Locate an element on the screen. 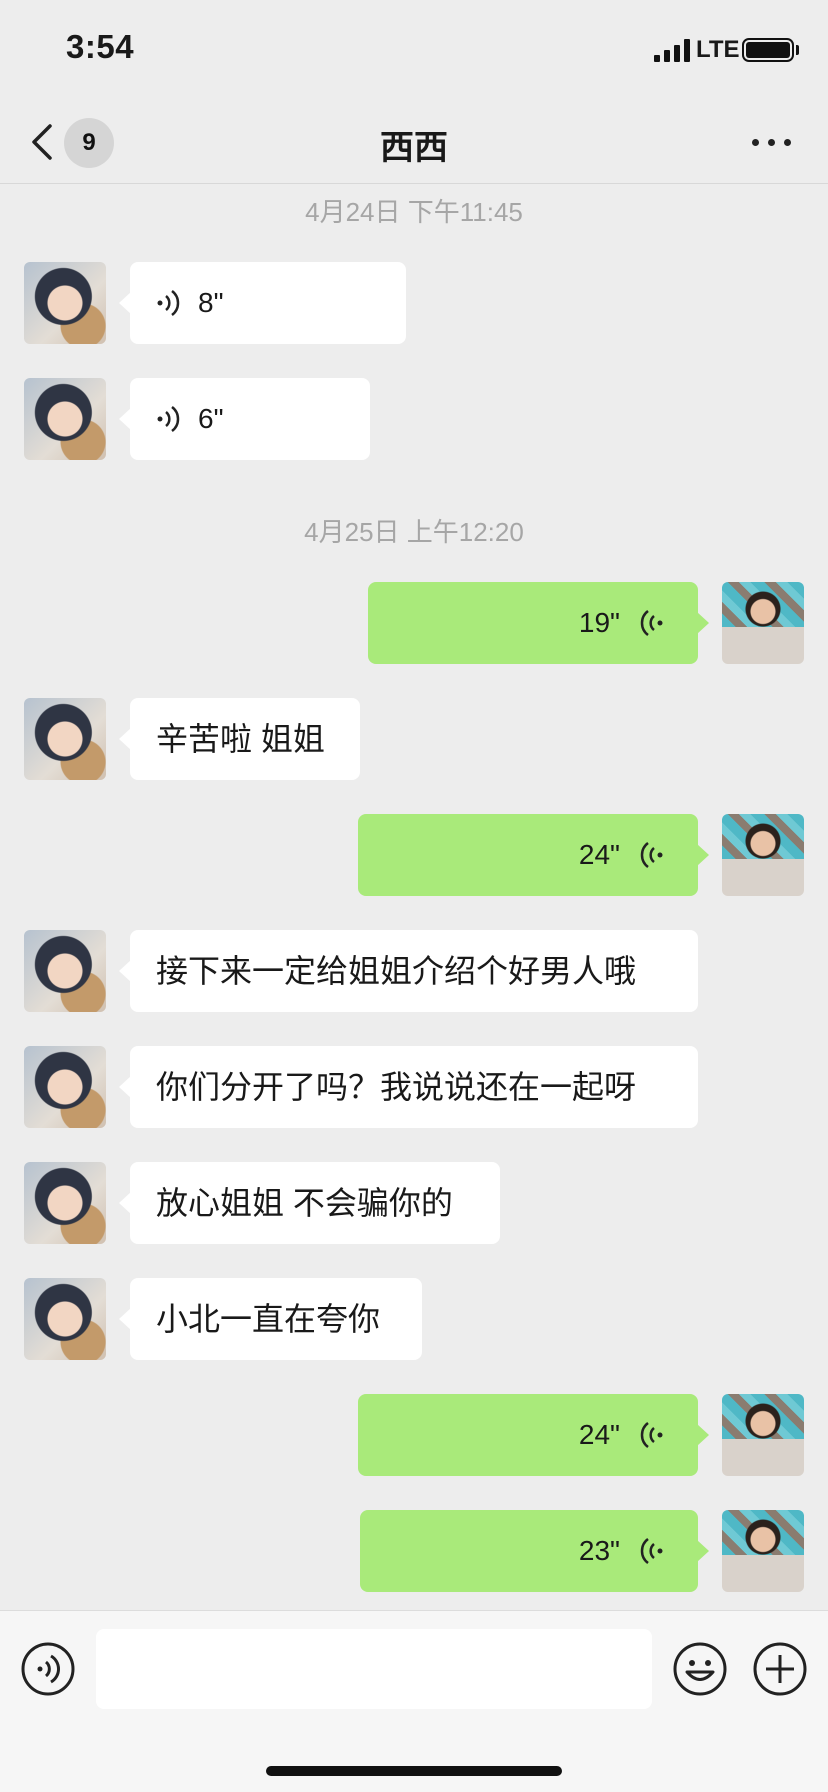 This screenshot has height=1792, width=828. voice-message: 19" is located at coordinates (538, 623).